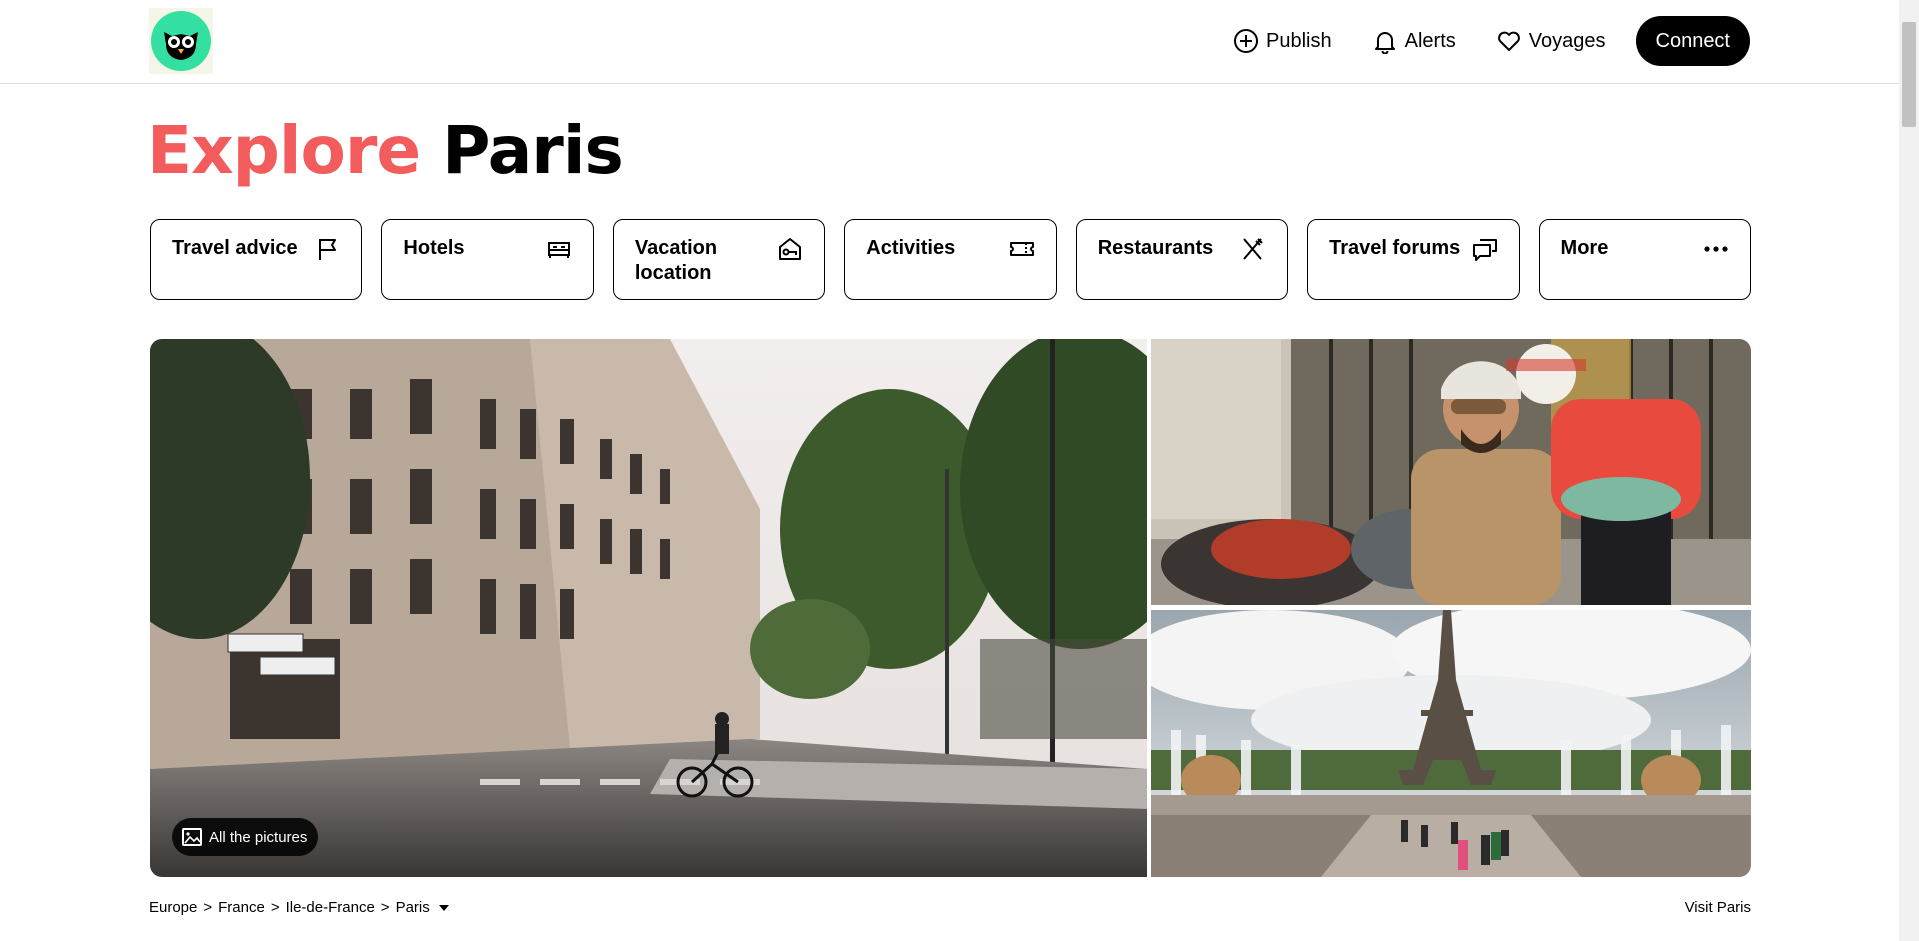 This screenshot has height=941, width=1919. I want to click on header-nav: Publish Alerts Voyages Connect, so click(1483, 41).